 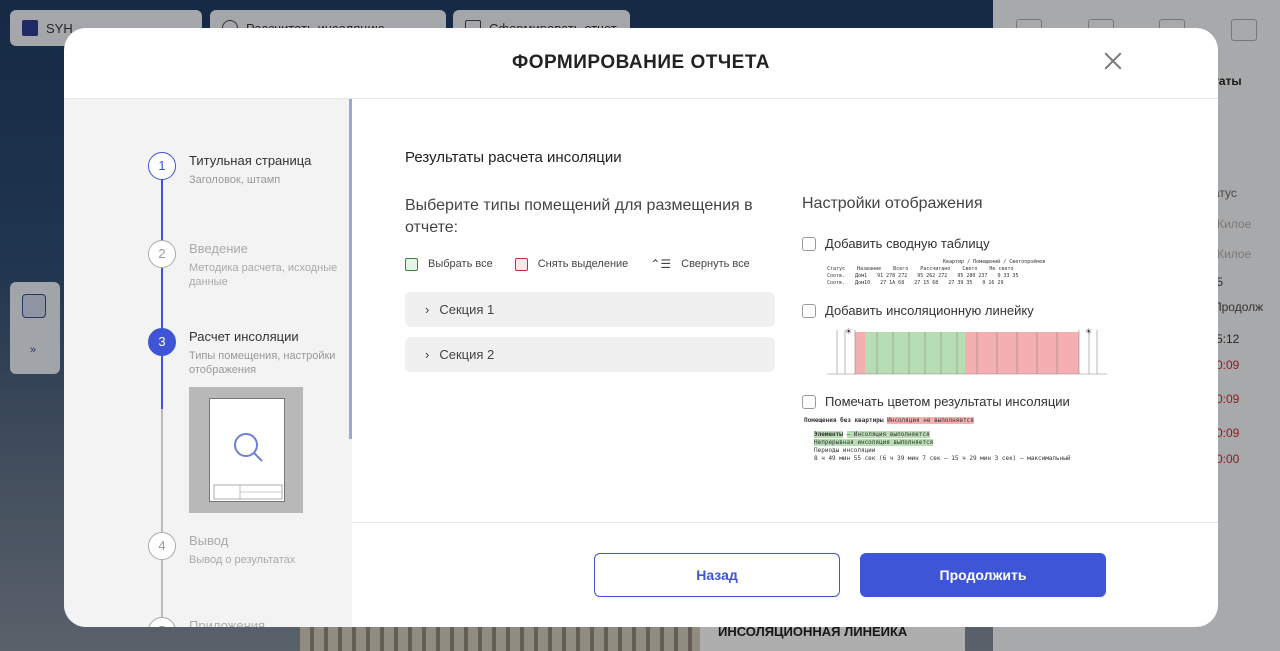 What do you see at coordinates (993, 283) in the screenshot?
I see `cell: 0 16 29` at bounding box center [993, 283].